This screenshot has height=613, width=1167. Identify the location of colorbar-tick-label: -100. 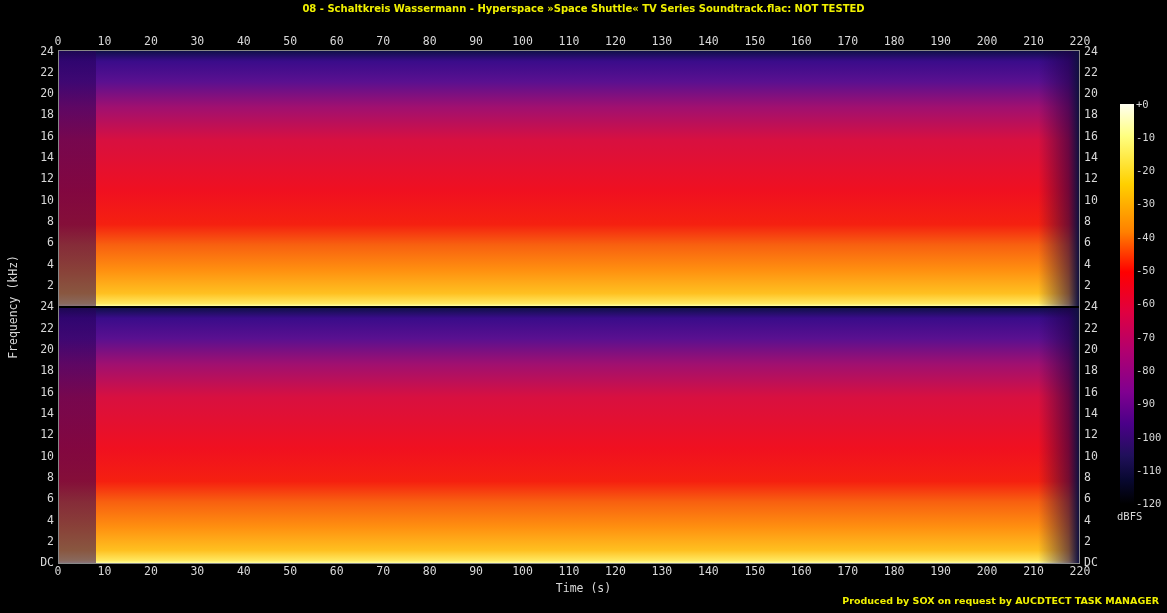
(1149, 437).